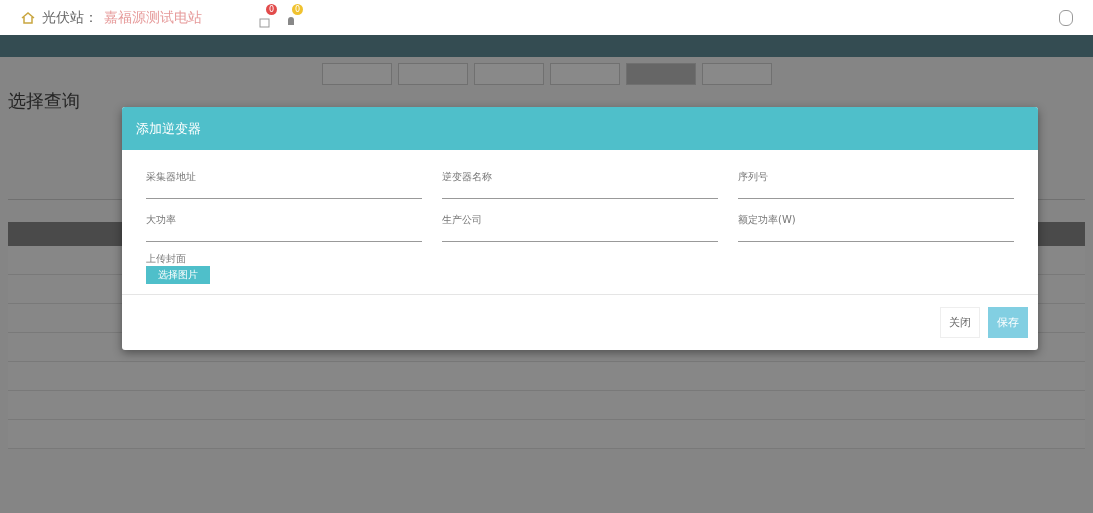 This screenshot has height=513, width=1093. I want to click on user-icon, so click(1066, 17).